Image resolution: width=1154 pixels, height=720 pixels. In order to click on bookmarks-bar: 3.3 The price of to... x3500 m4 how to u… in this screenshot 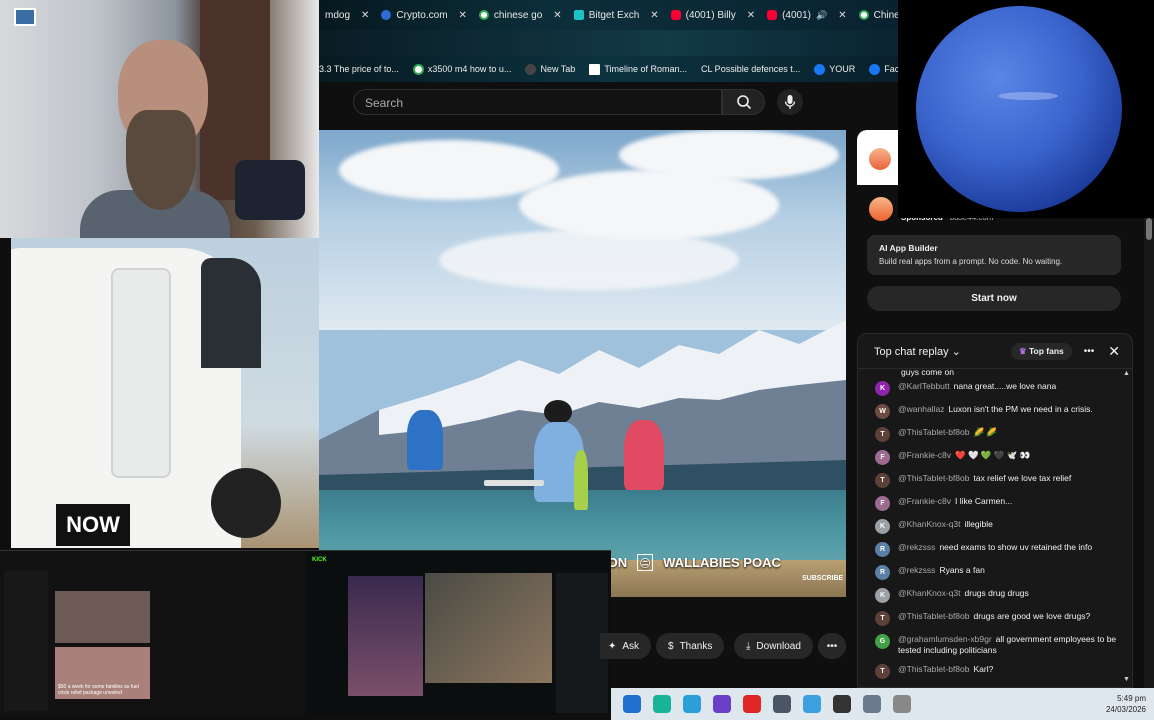, I will do `click(608, 69)`.